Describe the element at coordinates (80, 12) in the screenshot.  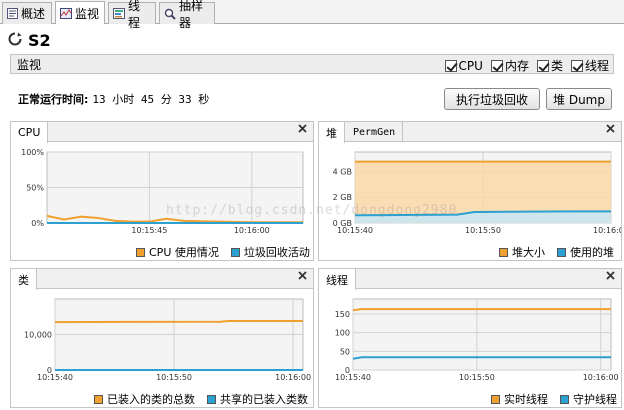
I see `tab-monitor: 监视` at that location.